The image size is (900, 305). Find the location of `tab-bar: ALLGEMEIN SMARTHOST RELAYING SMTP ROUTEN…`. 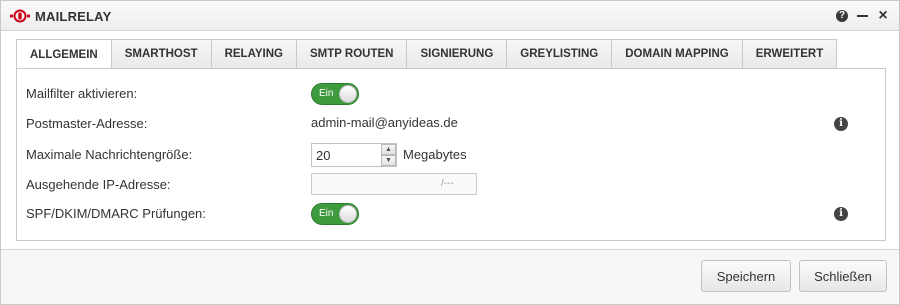

tab-bar: ALLGEMEIN SMARTHOST RELAYING SMTP ROUTEN… is located at coordinates (427, 54).